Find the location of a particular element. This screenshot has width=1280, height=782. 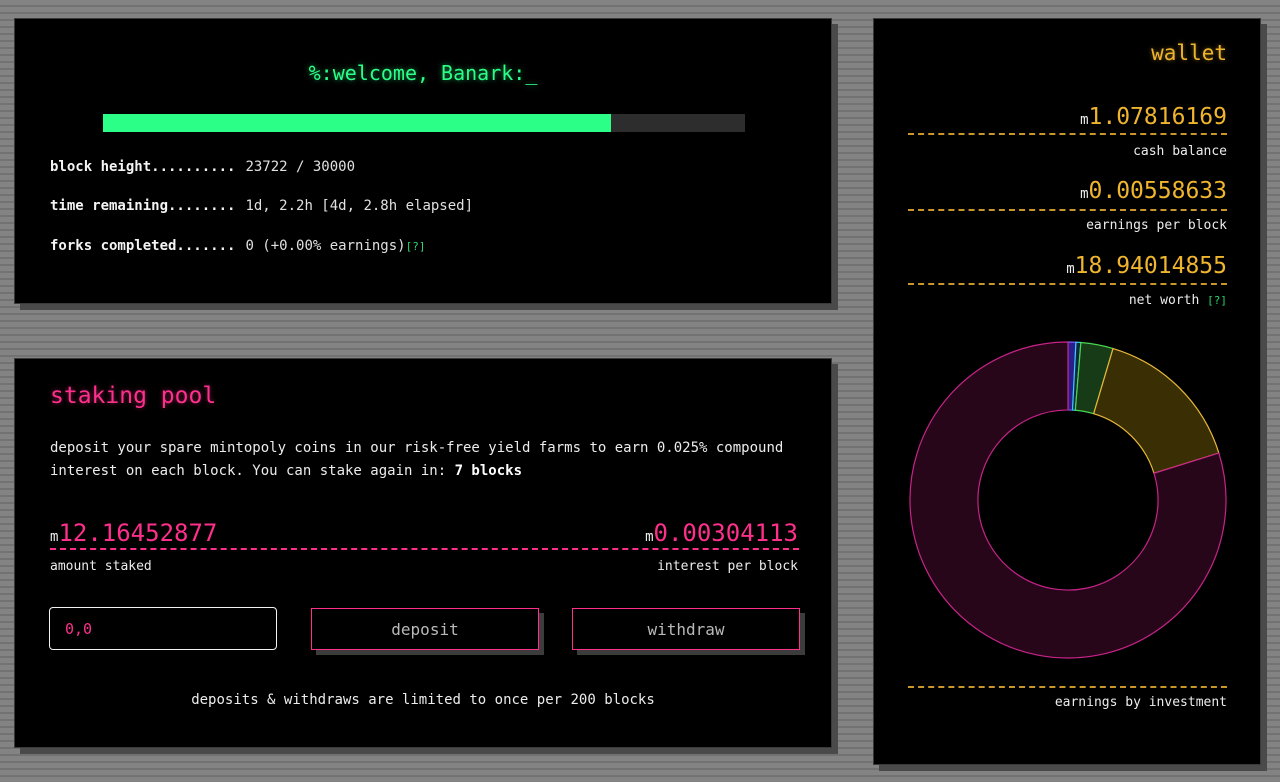

wallet-title: wallet is located at coordinates (1189, 53).